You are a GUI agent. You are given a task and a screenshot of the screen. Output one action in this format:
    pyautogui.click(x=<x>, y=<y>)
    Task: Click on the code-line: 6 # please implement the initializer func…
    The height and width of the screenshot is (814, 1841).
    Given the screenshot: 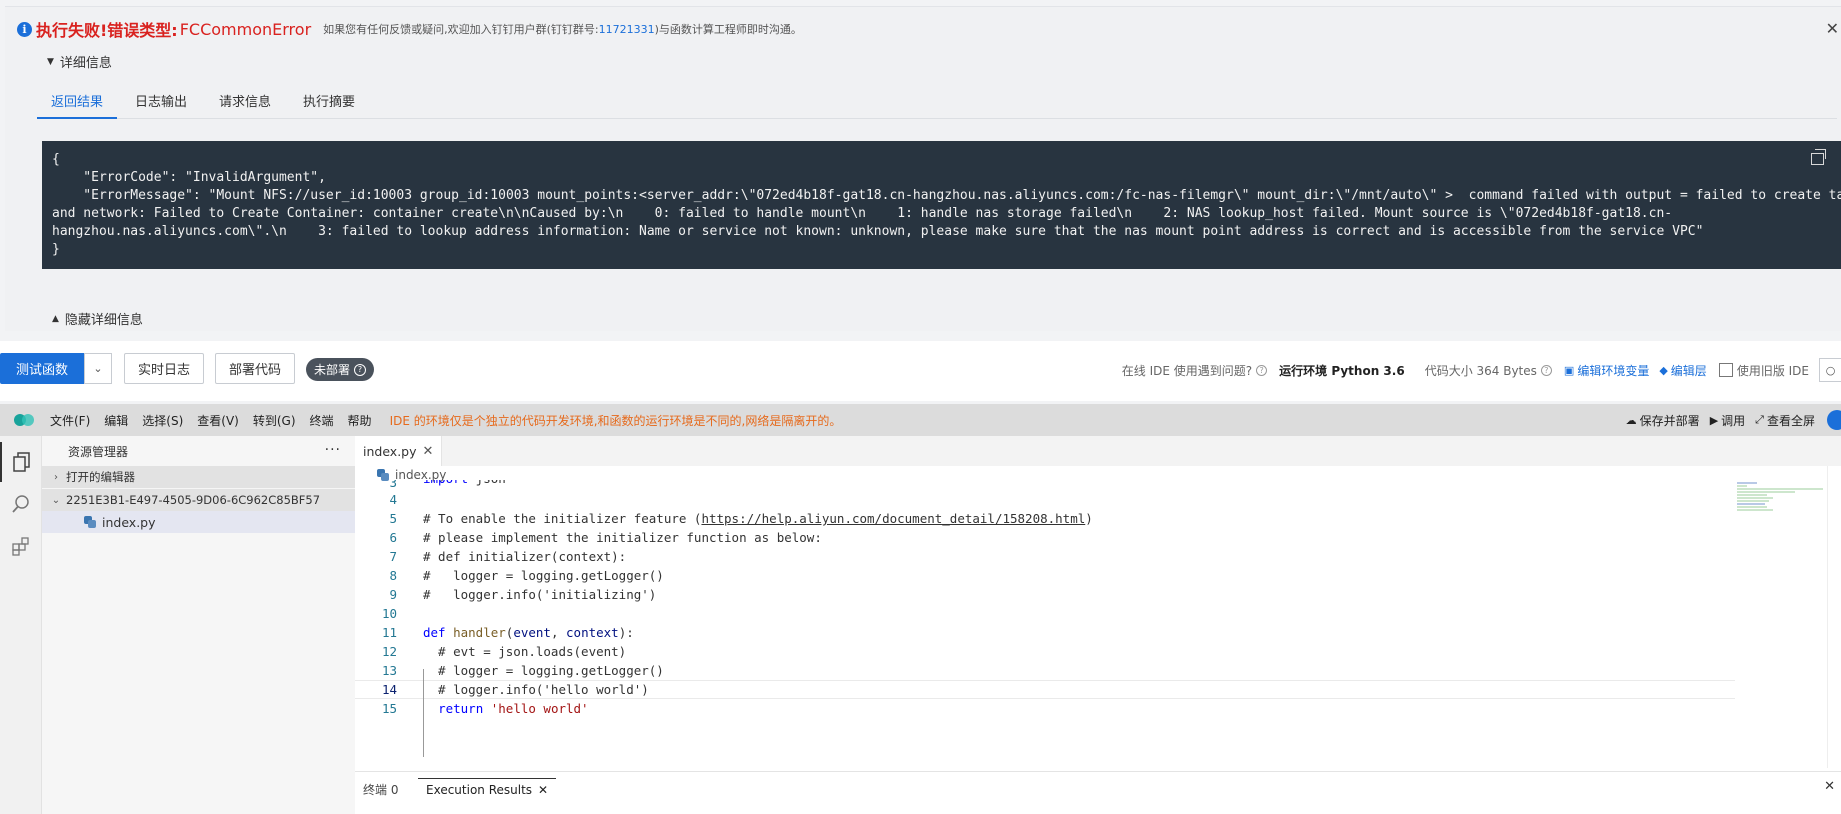 What is the action you would take?
    pyautogui.click(x=605, y=537)
    